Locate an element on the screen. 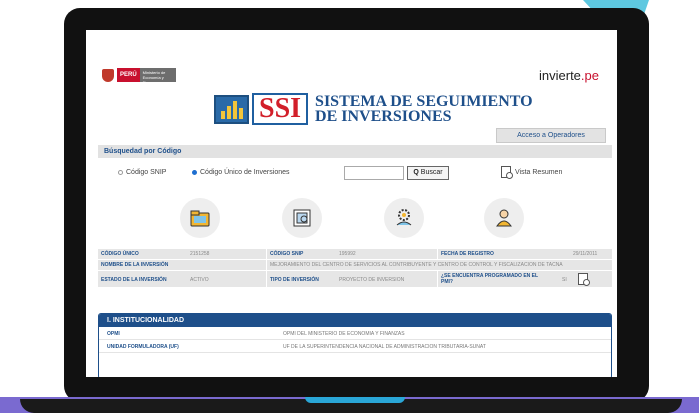 Image resolution: width=699 pixels, height=413 pixels. tipo-cell: TIPO DE INVERSIÓN PROYECTO DE INVERSION is located at coordinates (352, 279).